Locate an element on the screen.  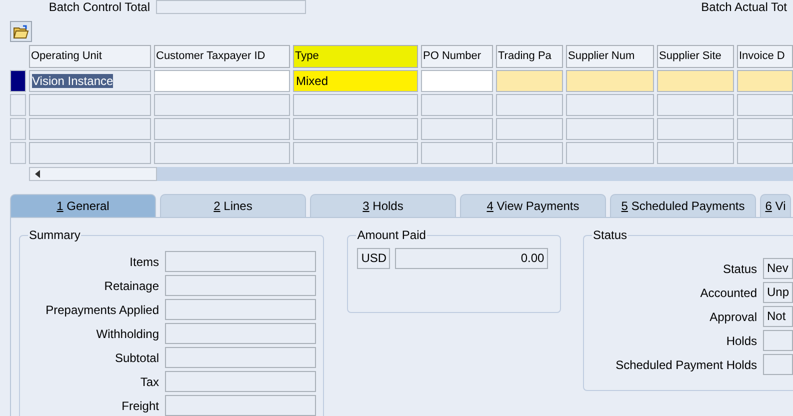
field-label: Retainage is located at coordinates (131, 286).